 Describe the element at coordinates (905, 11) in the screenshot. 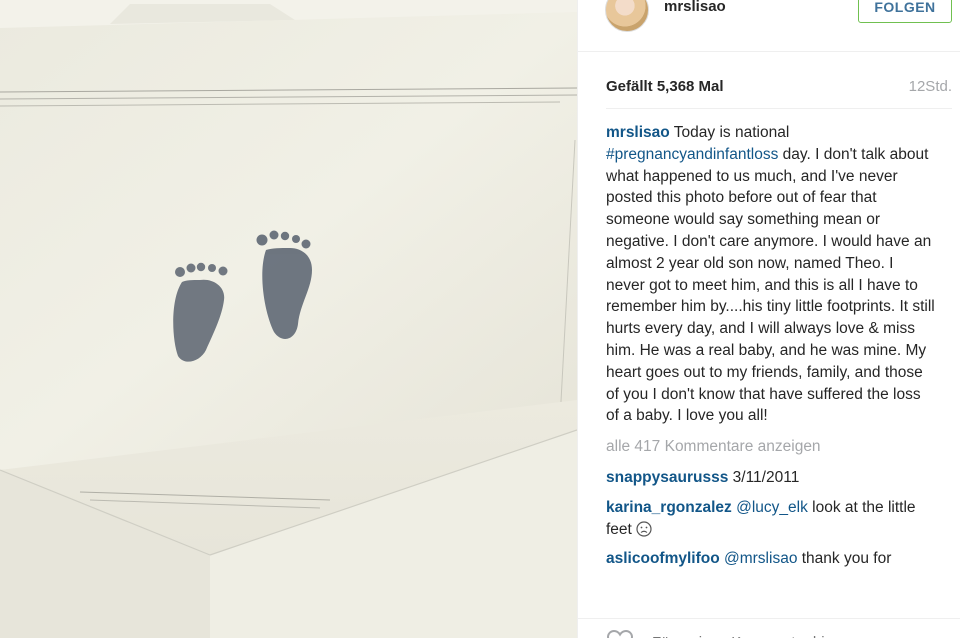

I see `follow-button: FOLGEN` at that location.